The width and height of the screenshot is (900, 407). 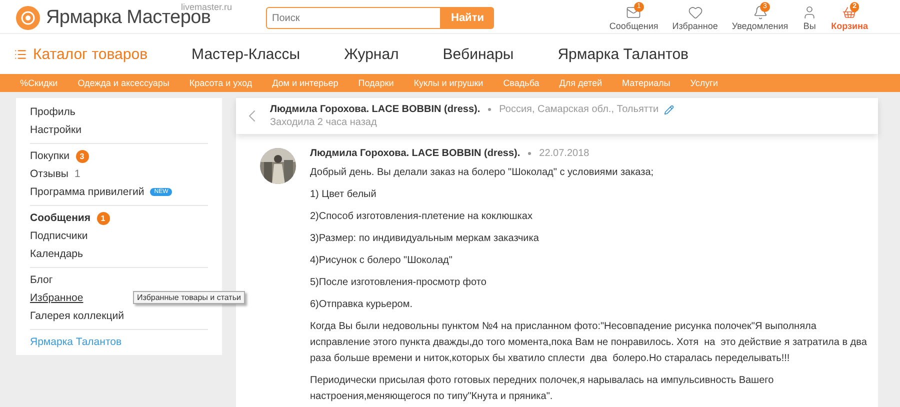 What do you see at coordinates (206, 7) in the screenshot?
I see `logo-domain: livemaster.ru` at bounding box center [206, 7].